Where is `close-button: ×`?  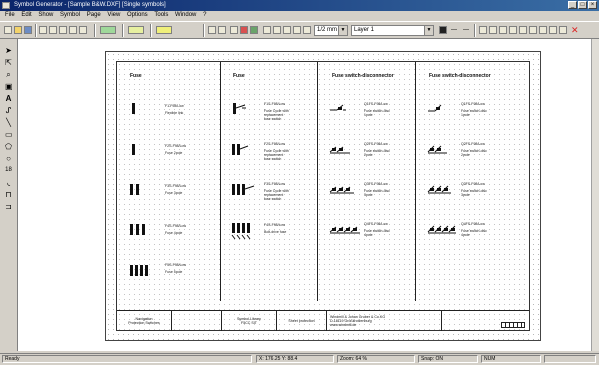 close-button: × is located at coordinates (592, 5).